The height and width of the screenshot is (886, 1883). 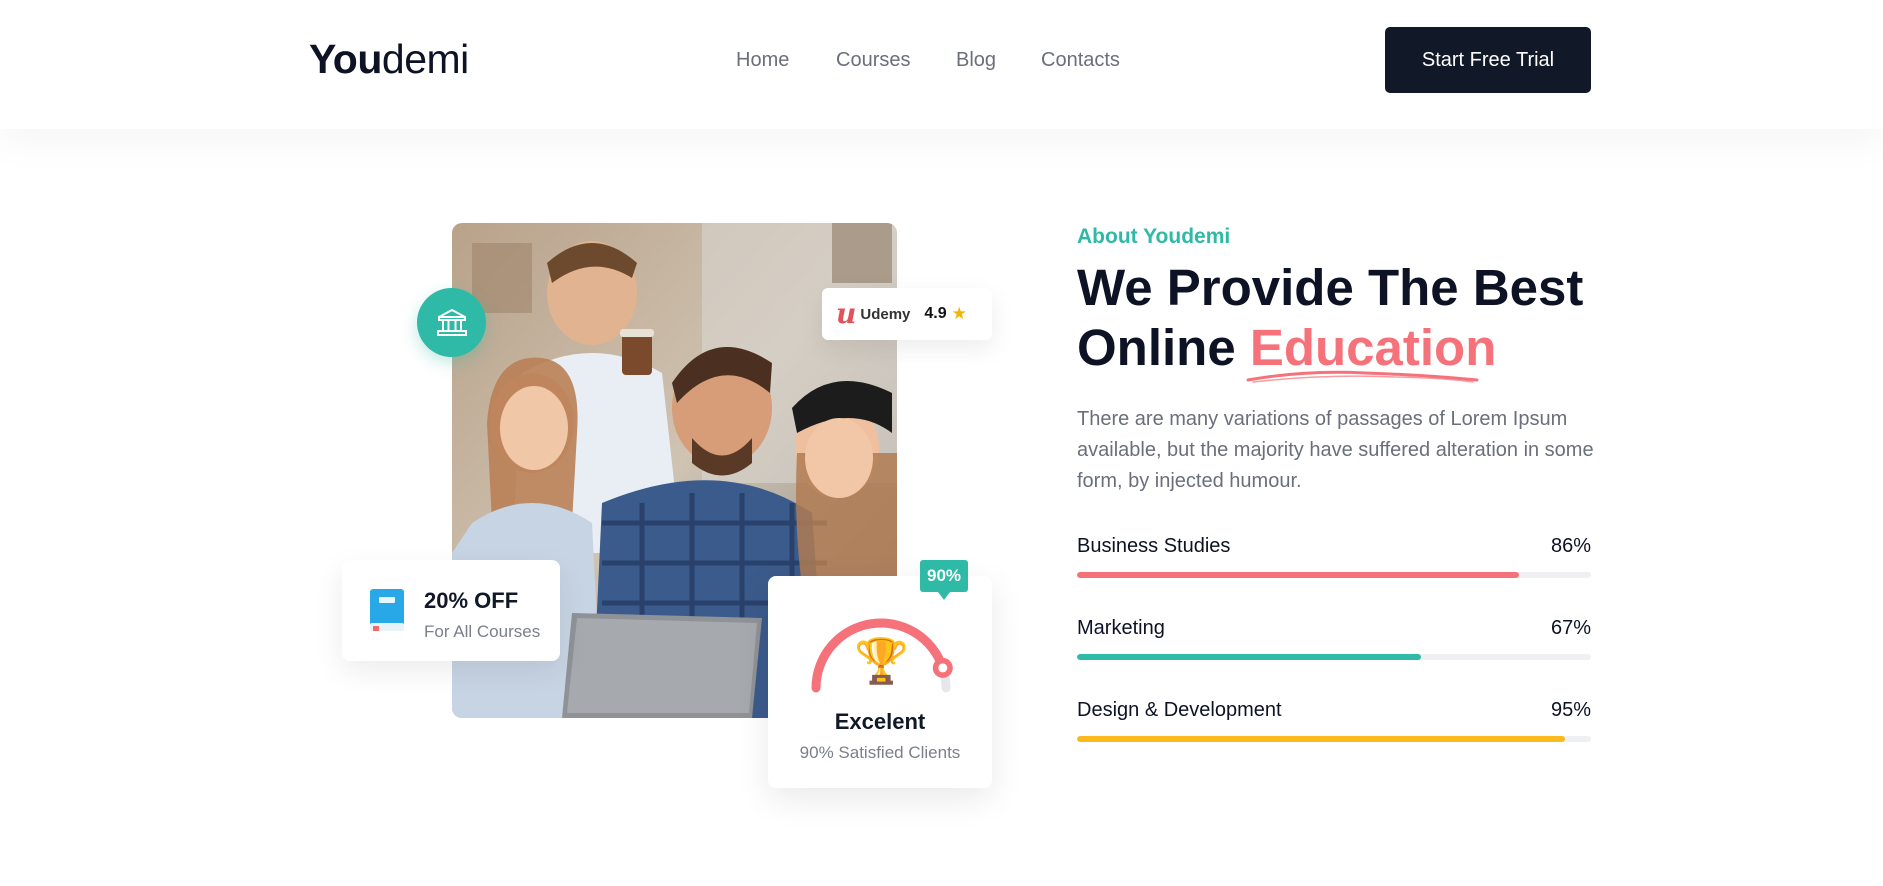 What do you see at coordinates (880, 721) in the screenshot?
I see `satisfaction-title: Excelent` at bounding box center [880, 721].